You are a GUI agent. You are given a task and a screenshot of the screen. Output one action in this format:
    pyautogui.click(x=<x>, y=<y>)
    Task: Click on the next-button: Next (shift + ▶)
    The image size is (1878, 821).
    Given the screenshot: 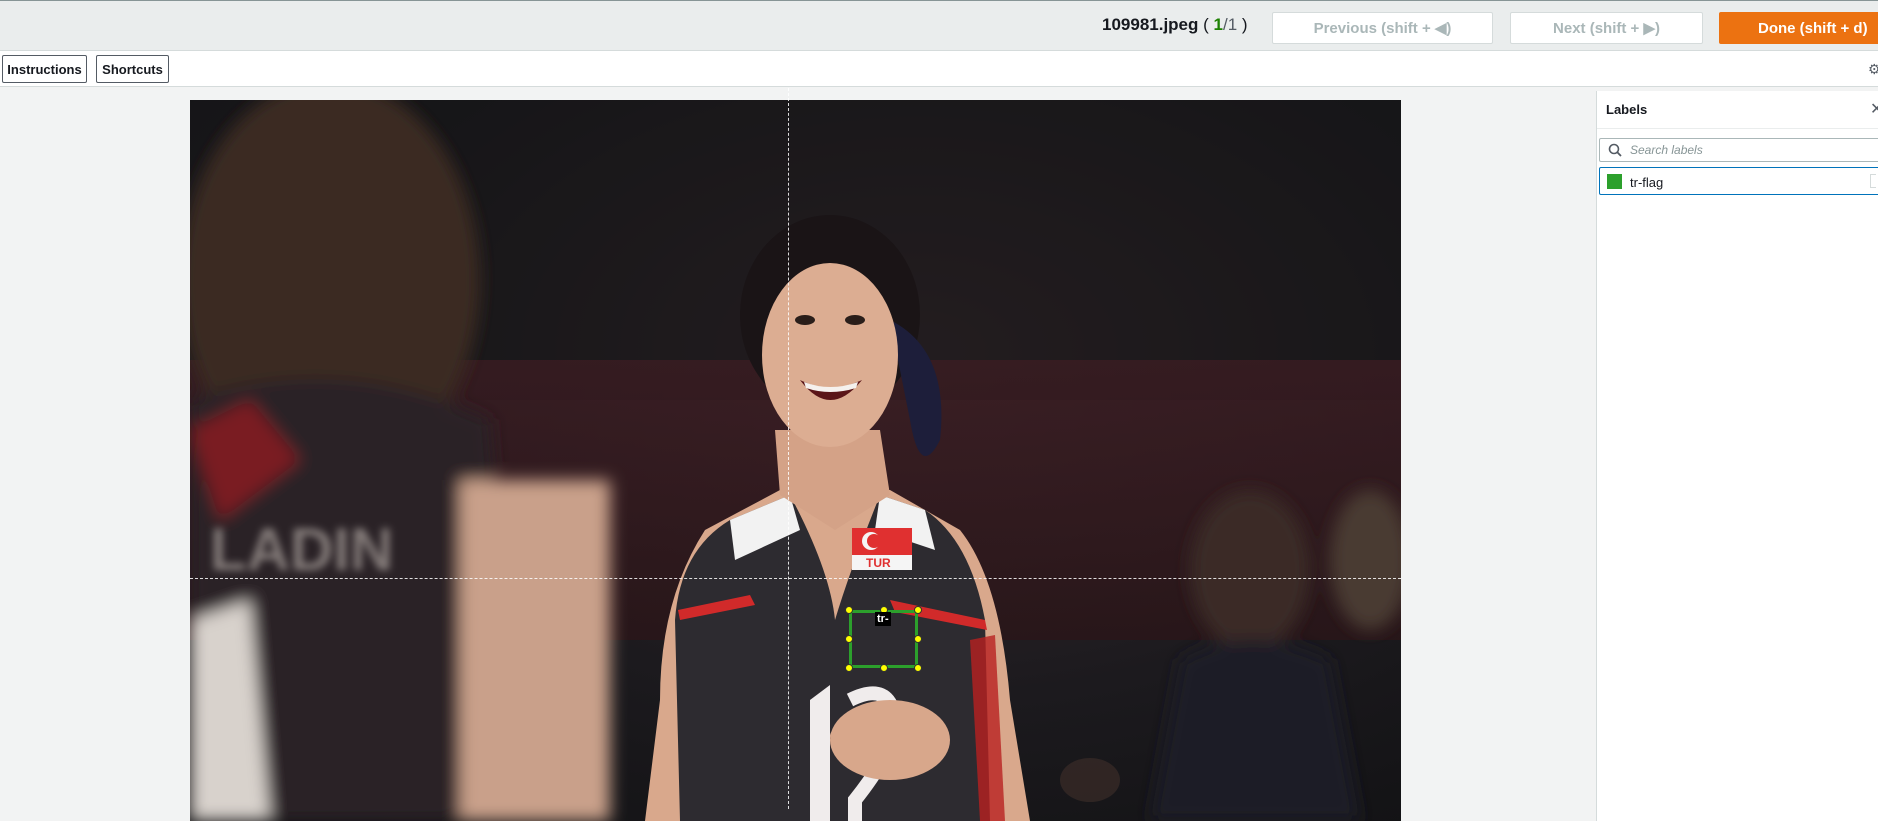 What is the action you would take?
    pyautogui.click(x=1606, y=28)
    